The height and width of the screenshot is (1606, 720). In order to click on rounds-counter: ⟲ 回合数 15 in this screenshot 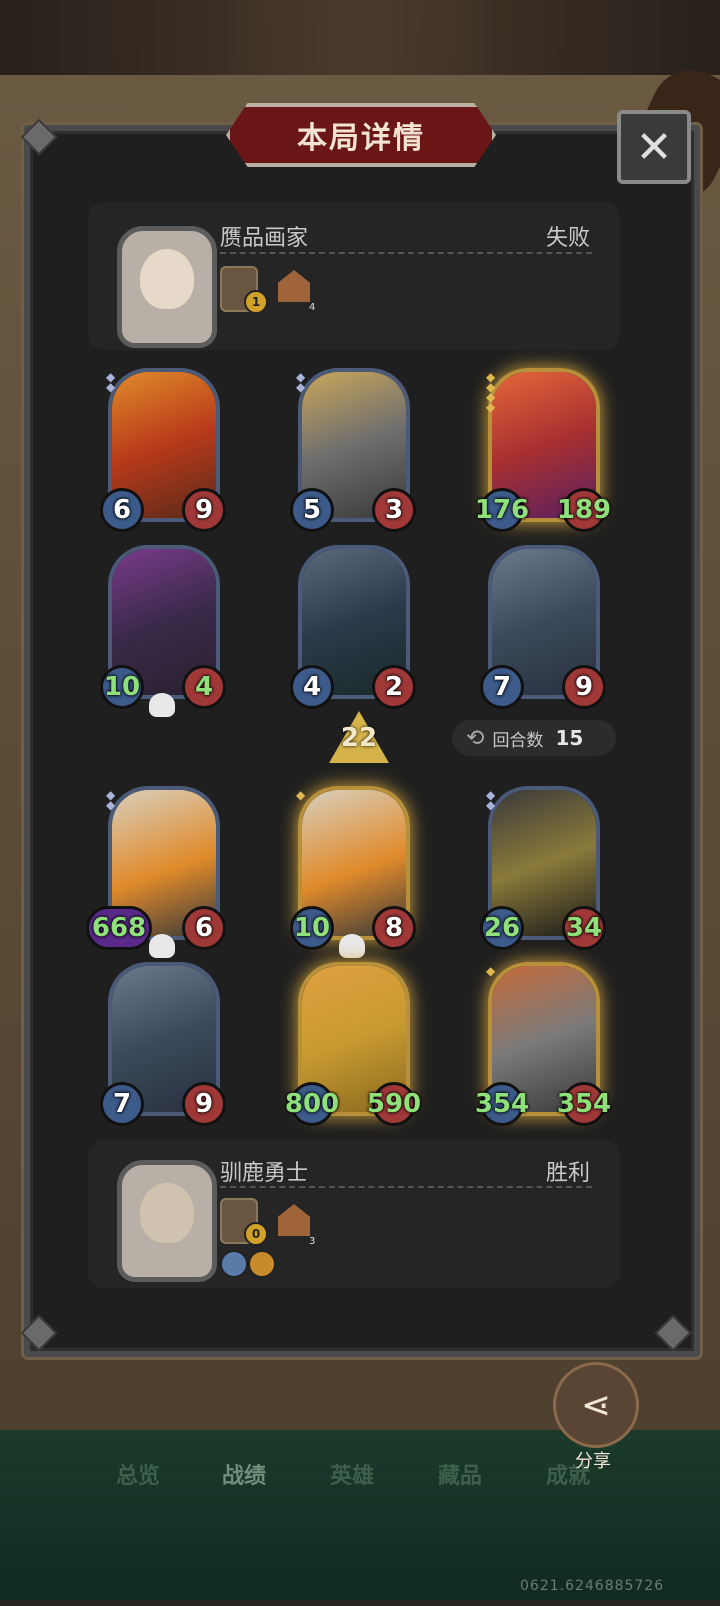, I will do `click(534, 738)`.